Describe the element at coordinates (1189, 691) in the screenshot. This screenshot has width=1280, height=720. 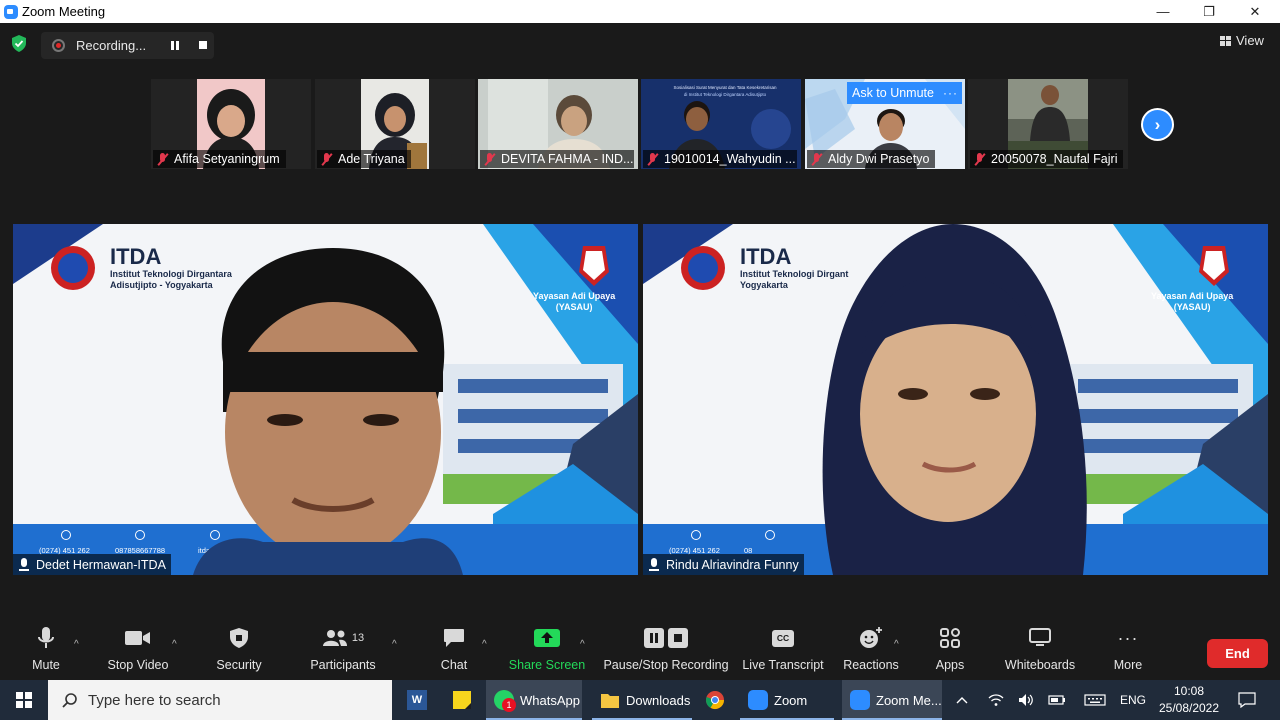
I see `clock-time: 10:08` at that location.